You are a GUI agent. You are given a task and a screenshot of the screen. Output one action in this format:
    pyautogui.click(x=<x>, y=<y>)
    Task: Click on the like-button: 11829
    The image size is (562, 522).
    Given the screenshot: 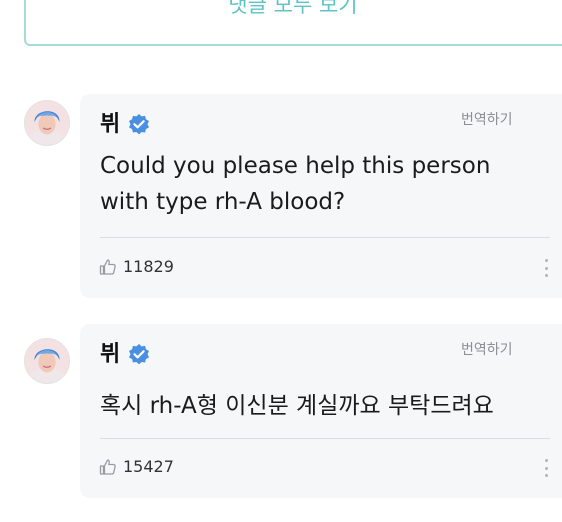 What is the action you would take?
    pyautogui.click(x=136, y=267)
    